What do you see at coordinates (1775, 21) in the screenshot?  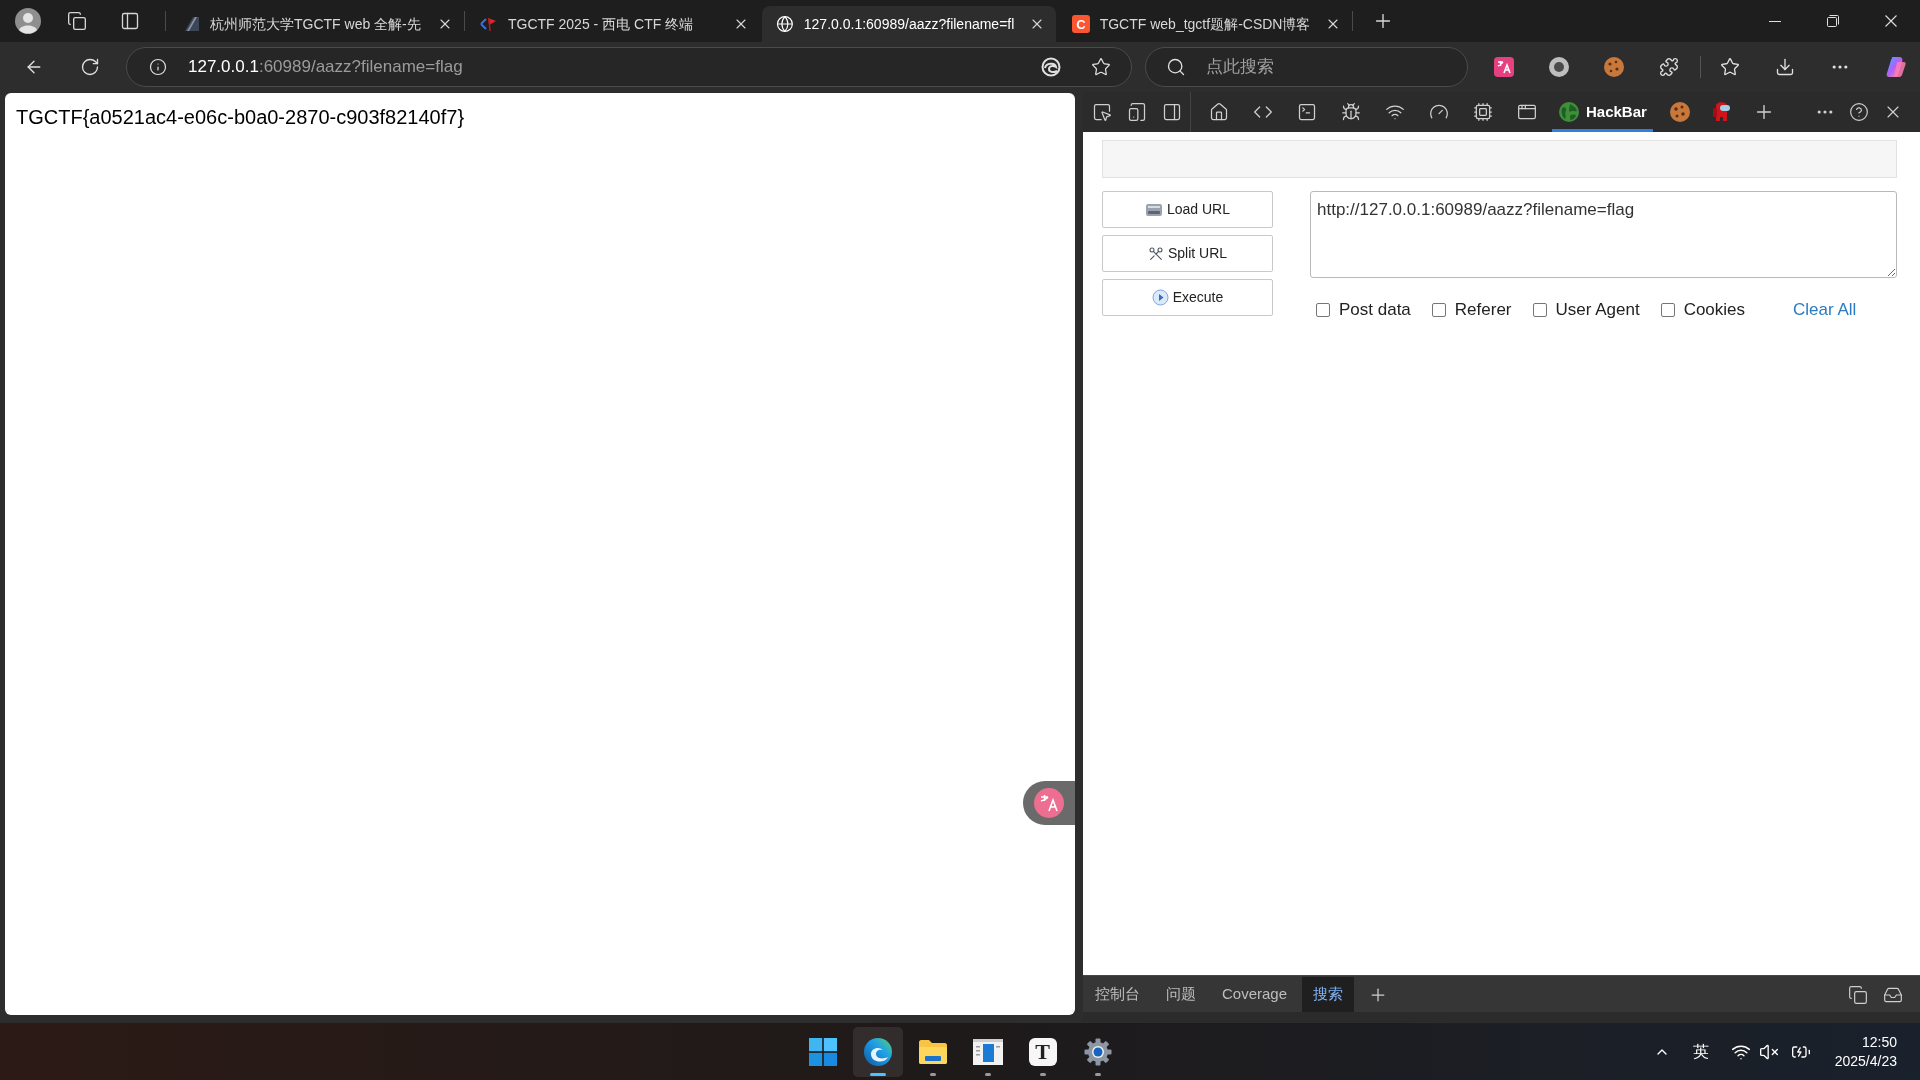 I see `minimize-icon` at bounding box center [1775, 21].